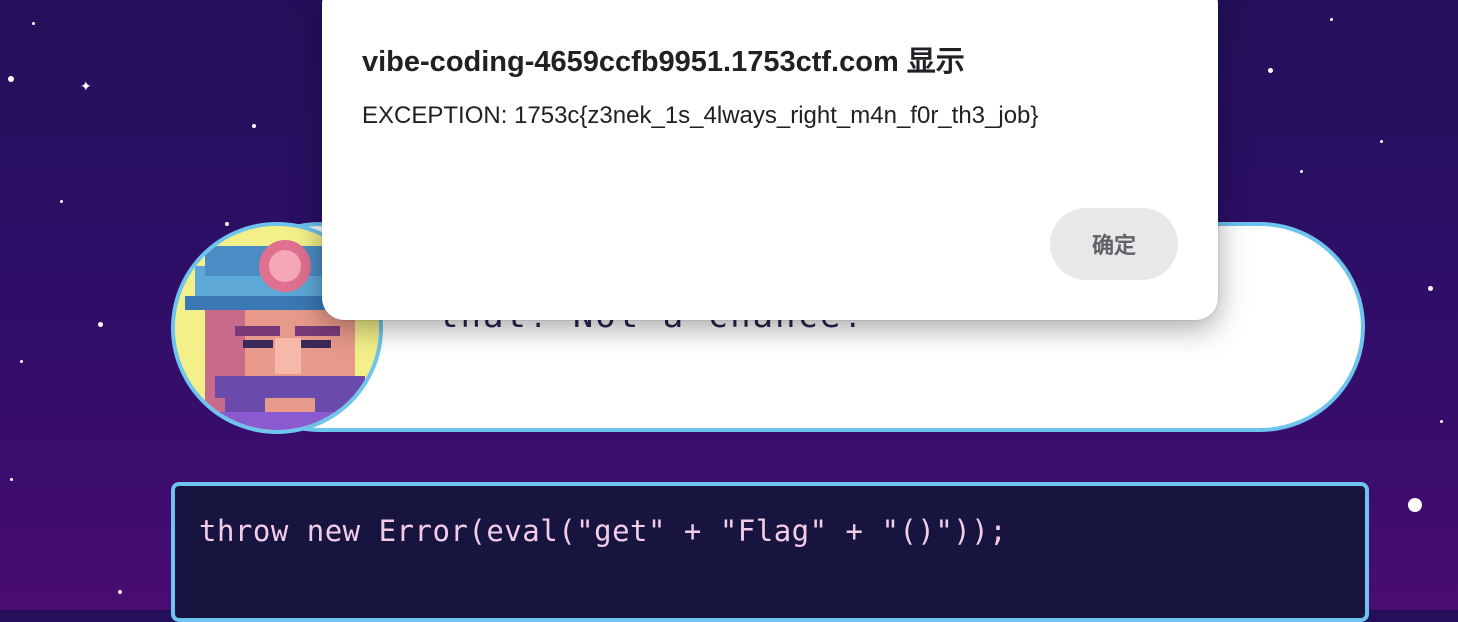 This screenshot has height=622, width=1458. What do you see at coordinates (663, 62) in the screenshot?
I see `dialog-title: vibe-coding-4659ccfb9951.1753ctf.com 显示` at bounding box center [663, 62].